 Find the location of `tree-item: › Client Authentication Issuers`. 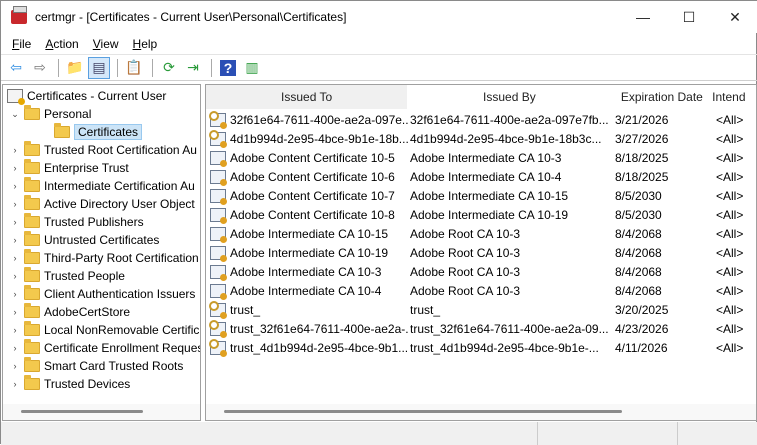

tree-item: › Client Authentication Issuers is located at coordinates (102, 294).